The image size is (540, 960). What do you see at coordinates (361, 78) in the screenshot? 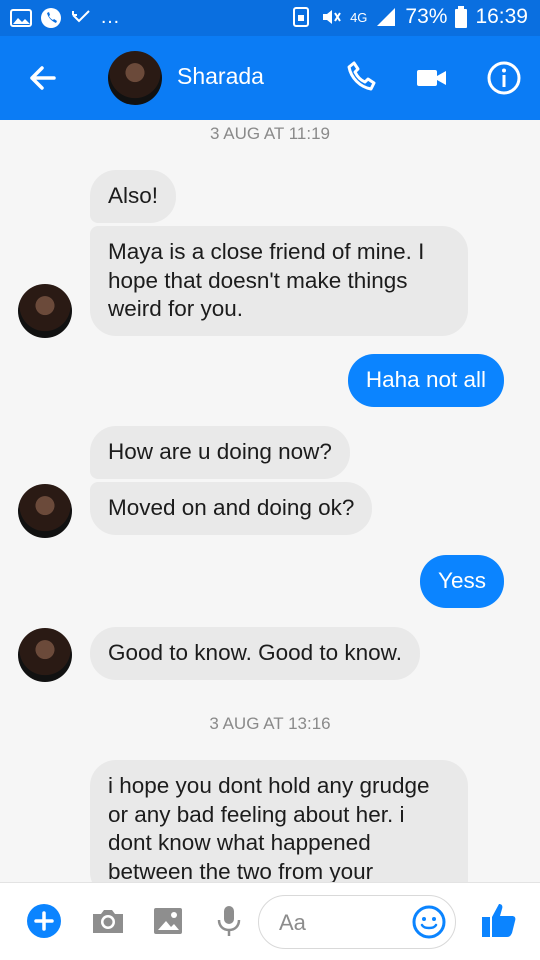
I see `phone-icon` at bounding box center [361, 78].